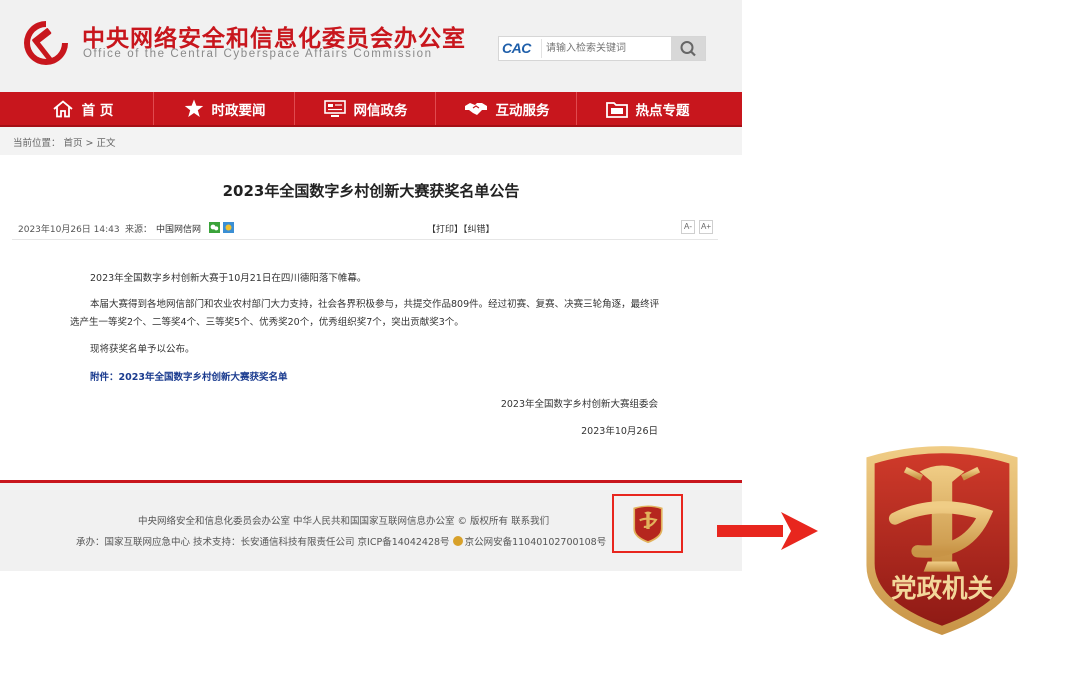  Describe the element at coordinates (536, 542) in the screenshot. I see `footer-police-record: 京公网安备11040102700108号` at that location.